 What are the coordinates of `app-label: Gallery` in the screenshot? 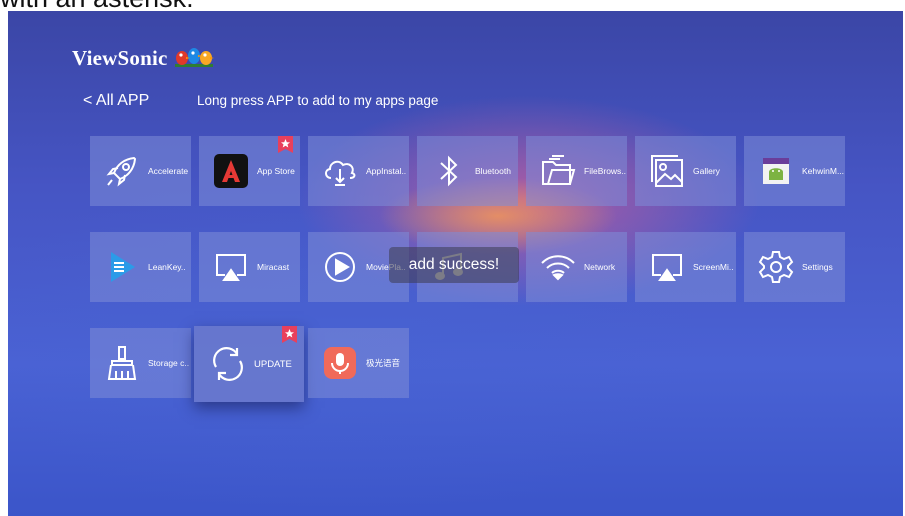 It's located at (706, 171).